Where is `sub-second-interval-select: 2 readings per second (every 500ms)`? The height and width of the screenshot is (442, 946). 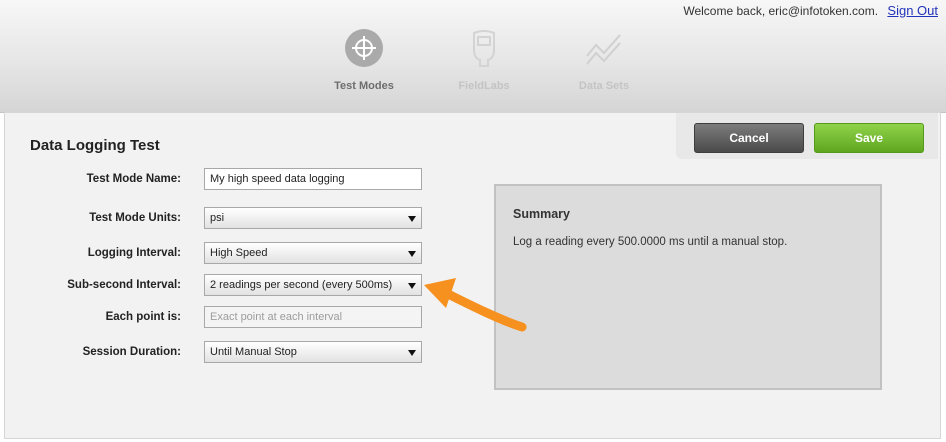
sub-second-interval-select: 2 readings per second (every 500ms) is located at coordinates (313, 285).